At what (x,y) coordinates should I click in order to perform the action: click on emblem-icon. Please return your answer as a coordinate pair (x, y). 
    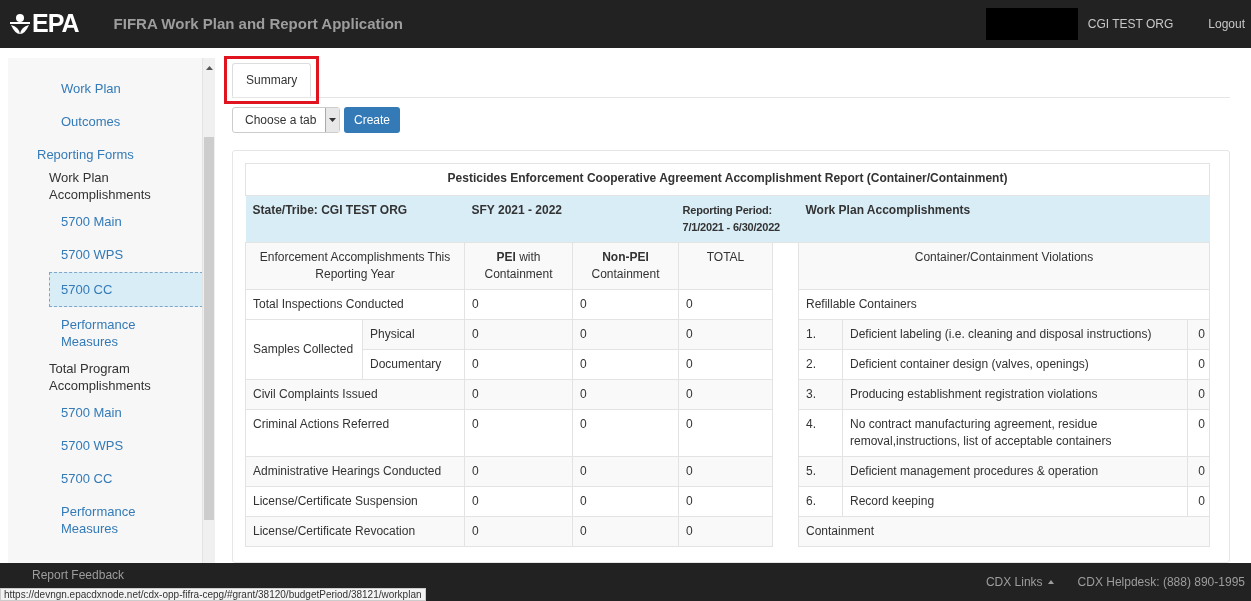
    Looking at the image, I should click on (20, 24).